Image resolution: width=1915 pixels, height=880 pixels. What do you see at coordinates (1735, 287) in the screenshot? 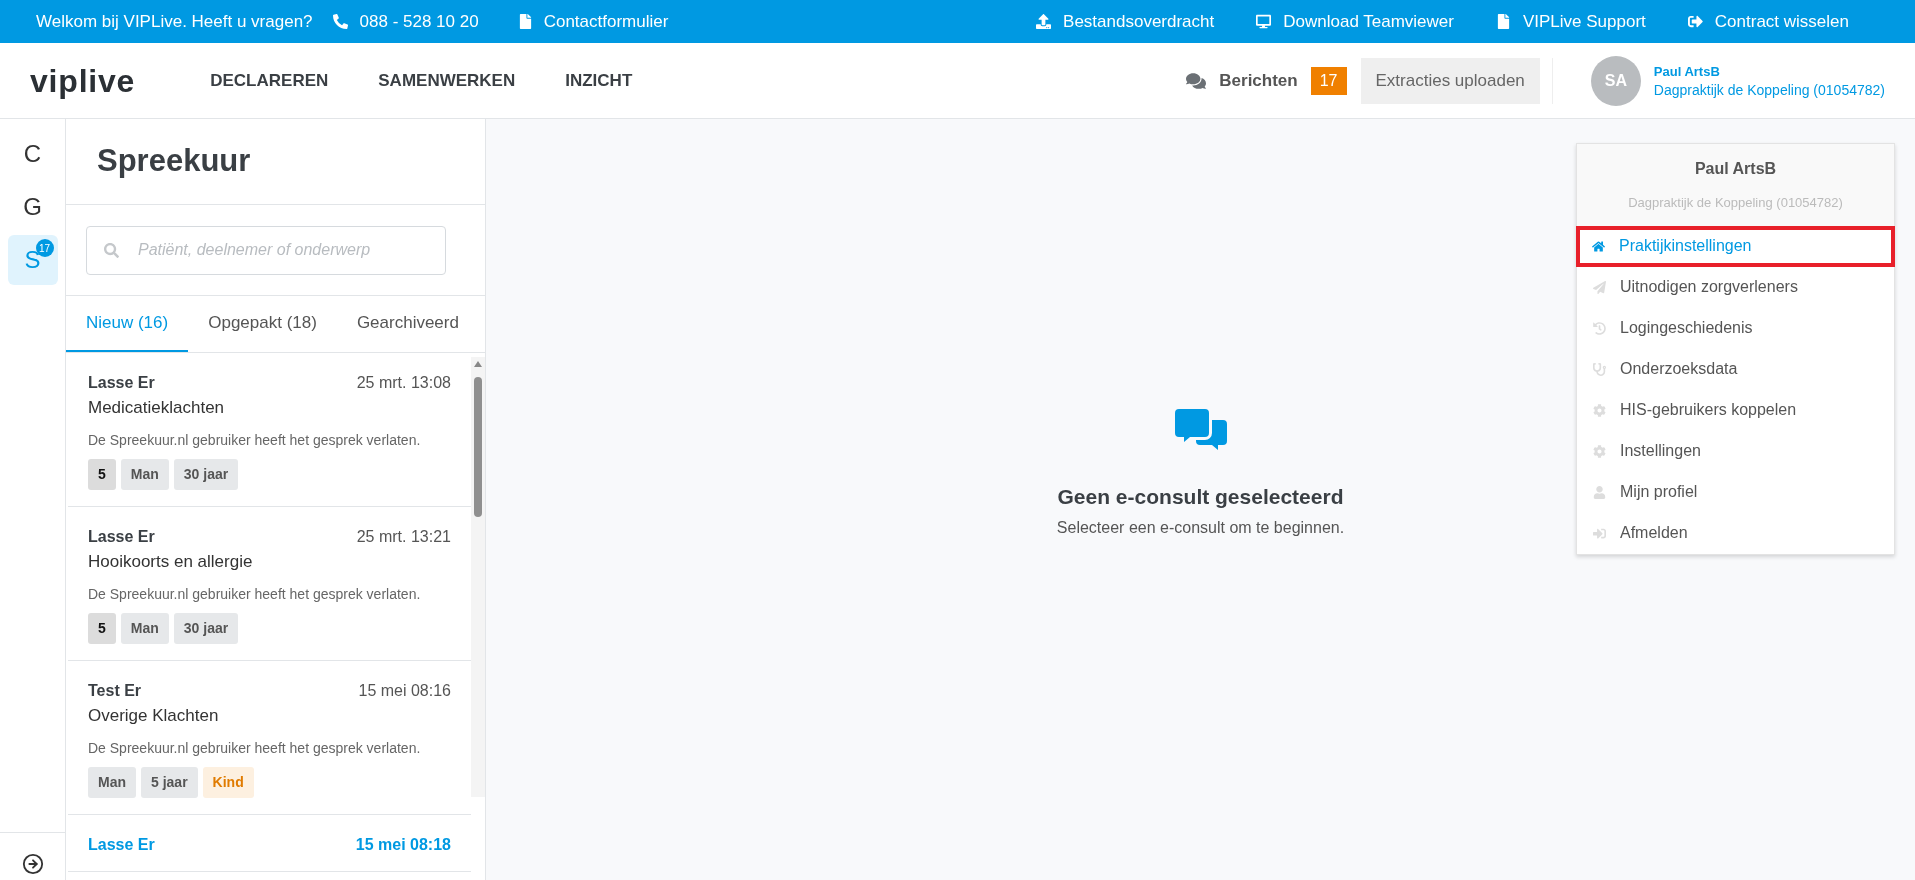
I see `menu-item: Uitnodigen zorgverleners` at bounding box center [1735, 287].